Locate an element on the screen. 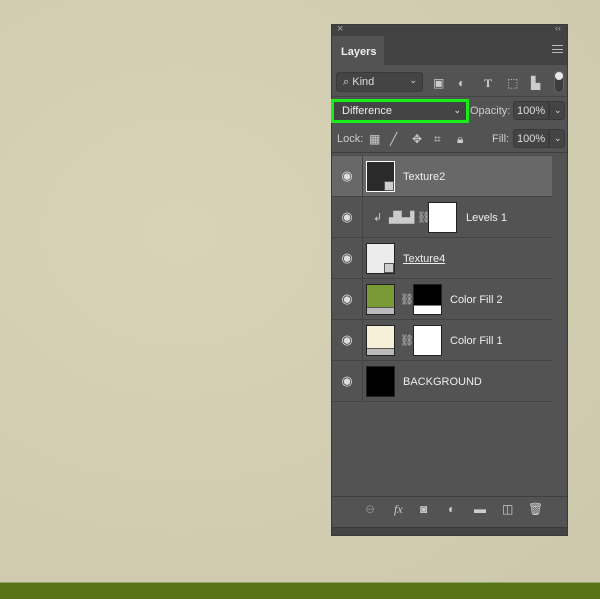 This screenshot has width=600, height=599. layers-bottom-toolbar: ⊖ fx ◙ ◐ ▬ ◫ 🗑︎ is located at coordinates (449, 509).